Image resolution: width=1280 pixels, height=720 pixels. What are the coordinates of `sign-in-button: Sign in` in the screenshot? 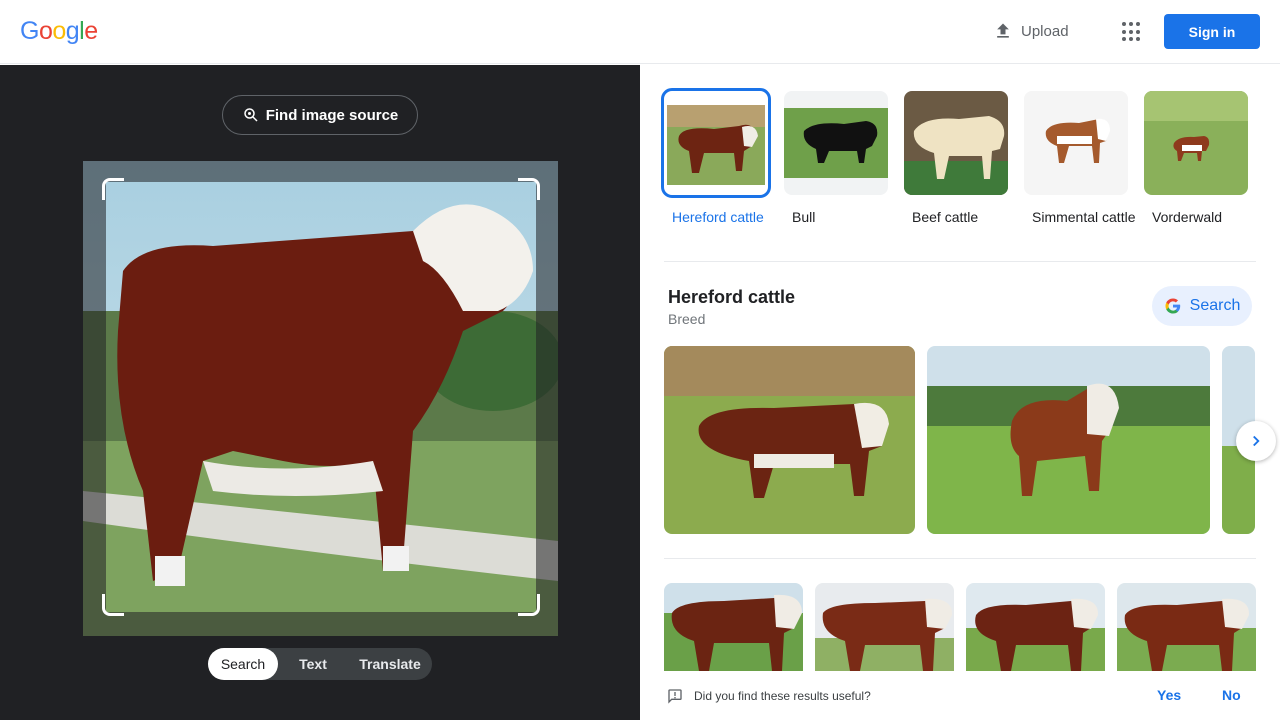 It's located at (1212, 31).